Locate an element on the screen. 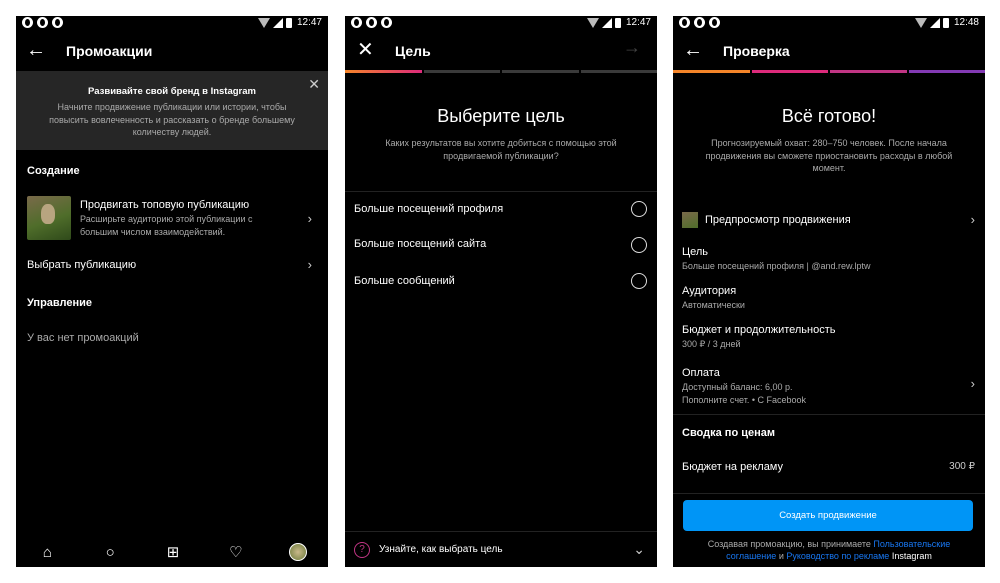 The image size is (1000, 583). preview-label: Предпросмотр продвижения is located at coordinates (778, 220).